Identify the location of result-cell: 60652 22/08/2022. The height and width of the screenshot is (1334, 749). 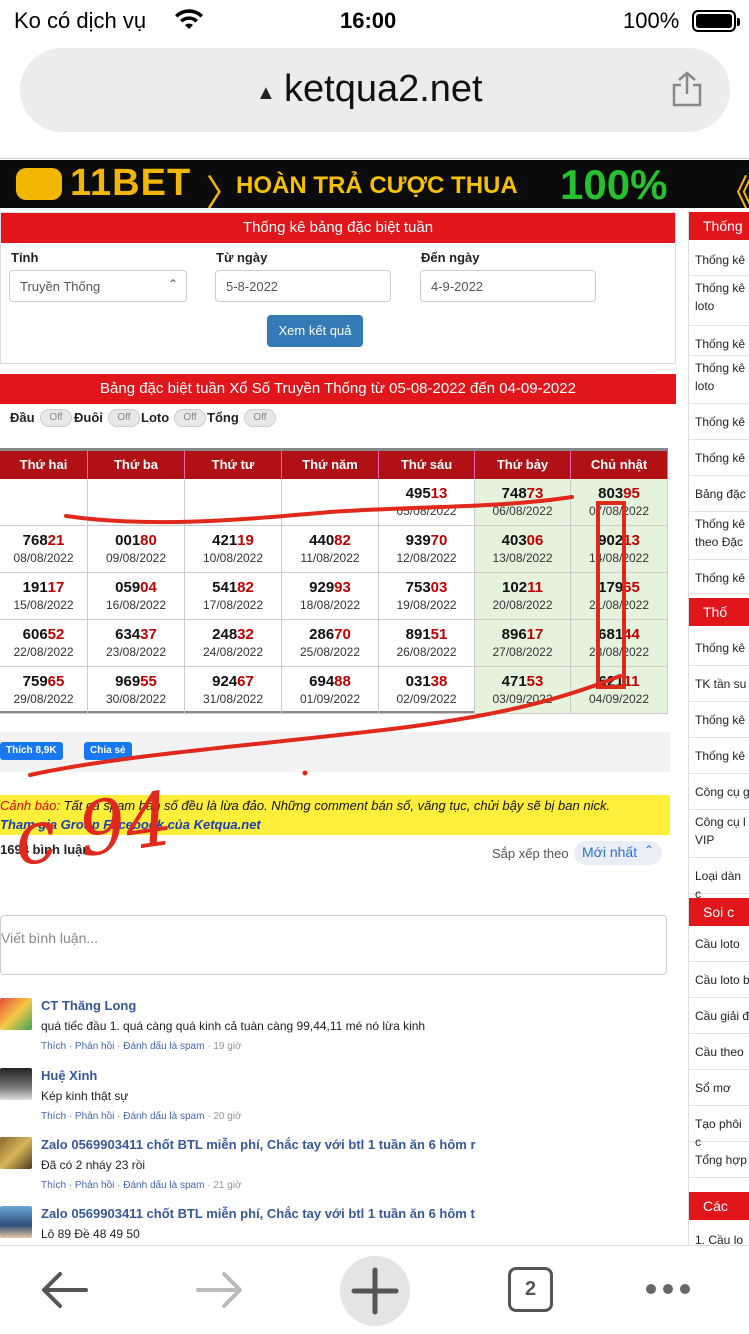
(44, 643).